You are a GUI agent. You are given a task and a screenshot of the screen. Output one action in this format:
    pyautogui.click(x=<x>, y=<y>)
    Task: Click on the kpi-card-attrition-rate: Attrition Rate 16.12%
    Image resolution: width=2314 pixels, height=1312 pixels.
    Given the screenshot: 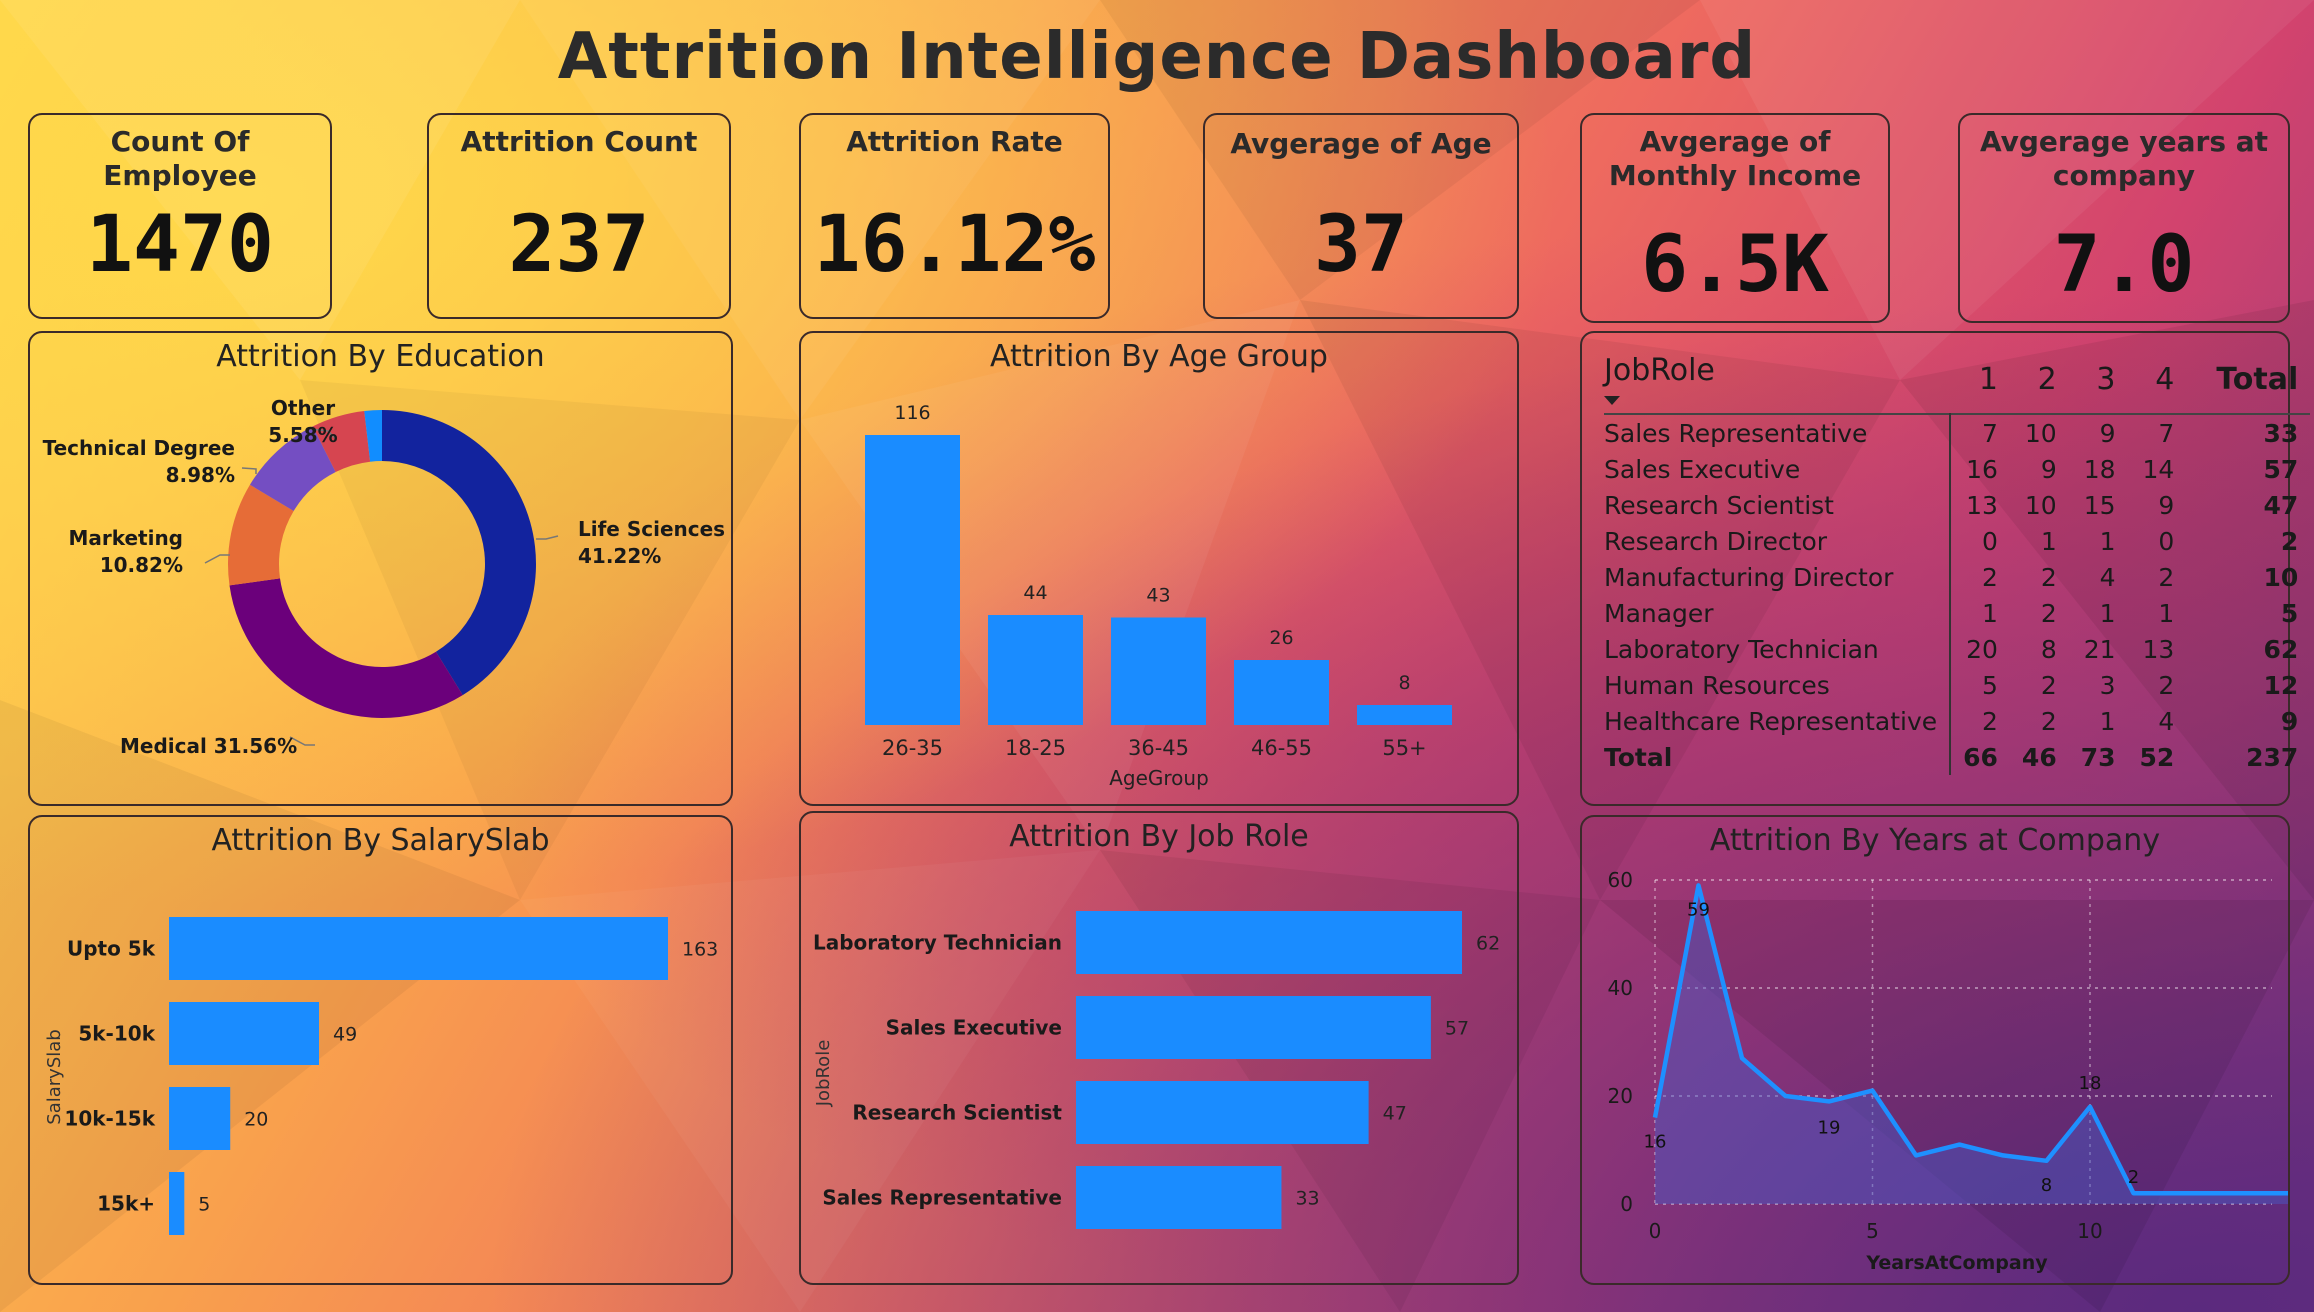 What is the action you would take?
    pyautogui.click(x=954, y=216)
    